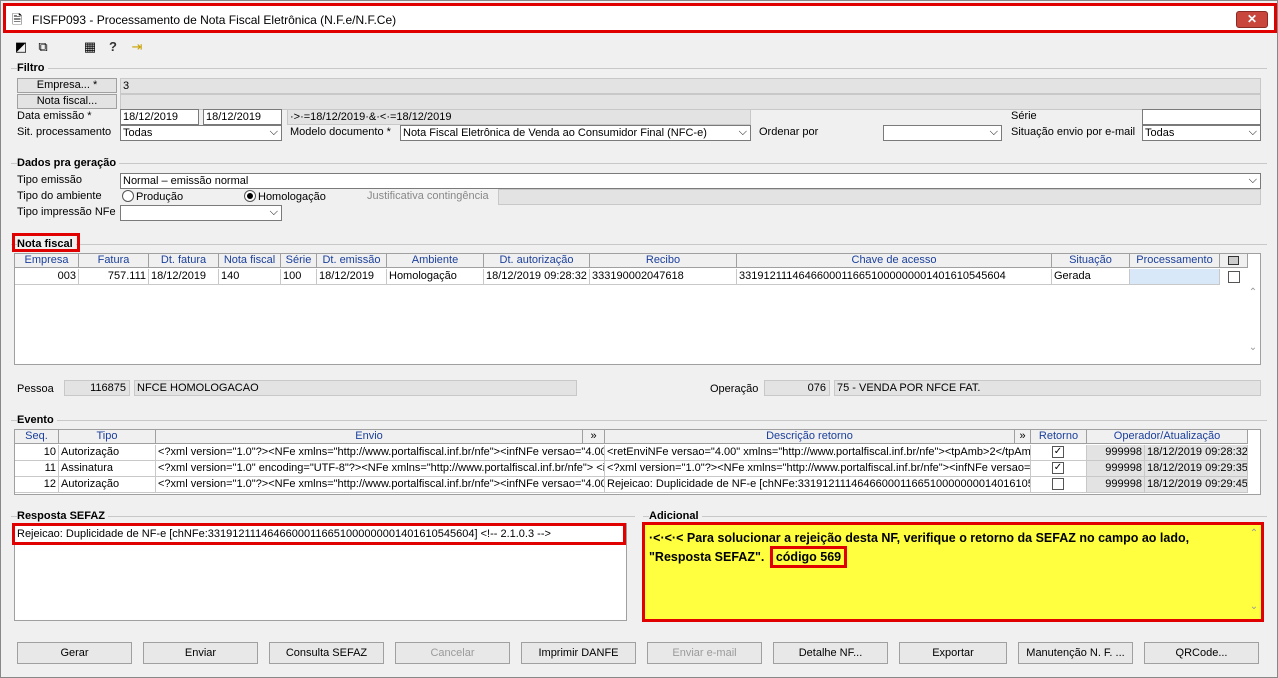  What do you see at coordinates (537, 261) in the screenshot?
I see `col-dt-autorizacao: Dt. autorização` at bounding box center [537, 261].